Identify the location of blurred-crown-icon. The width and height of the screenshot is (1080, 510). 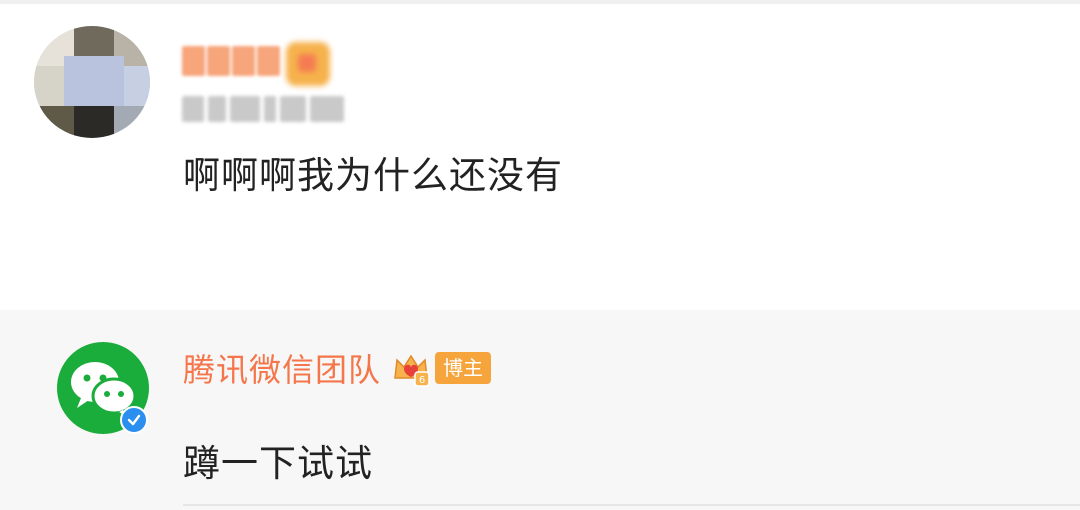
(308, 64).